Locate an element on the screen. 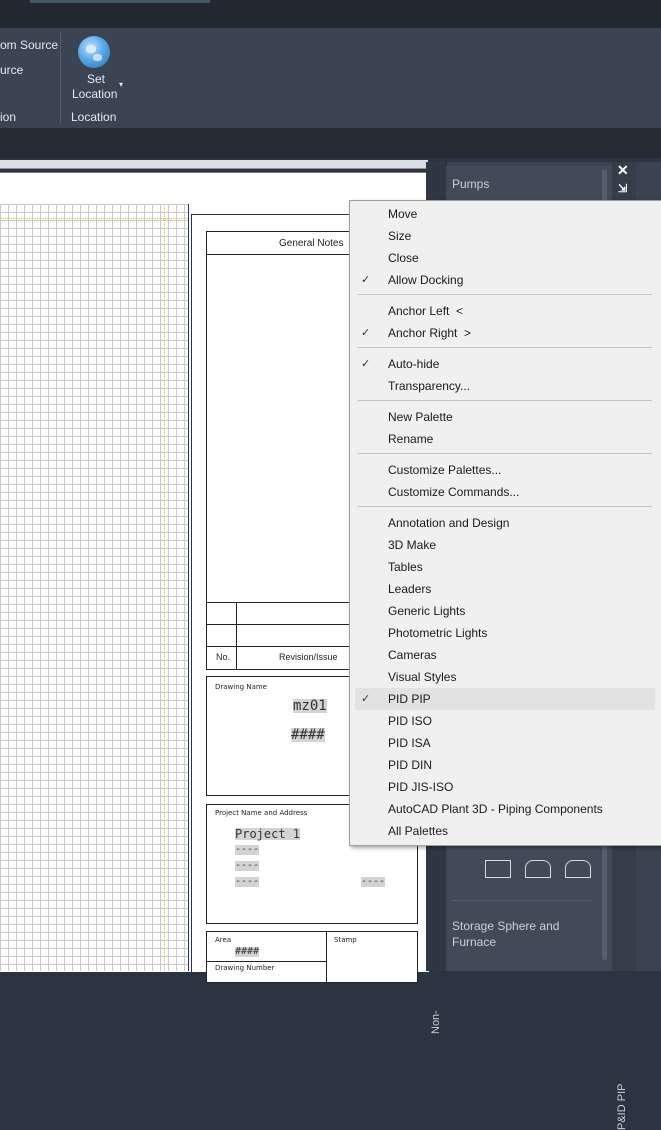  menu-item-leaders: Leaders is located at coordinates (505, 589).